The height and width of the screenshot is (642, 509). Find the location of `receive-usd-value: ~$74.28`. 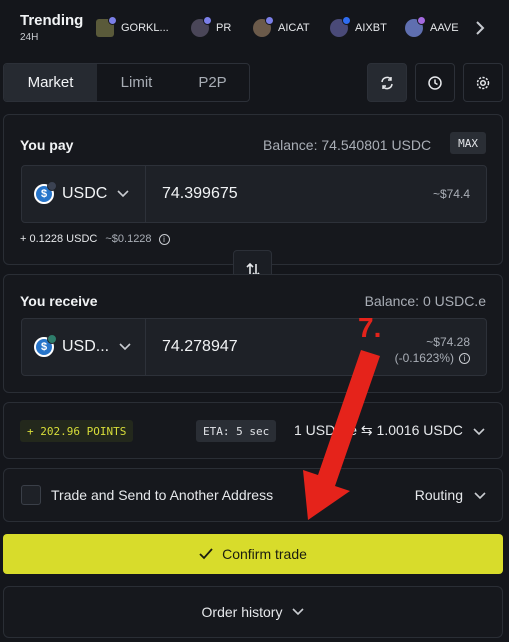

receive-usd-value: ~$74.28 is located at coordinates (448, 342).